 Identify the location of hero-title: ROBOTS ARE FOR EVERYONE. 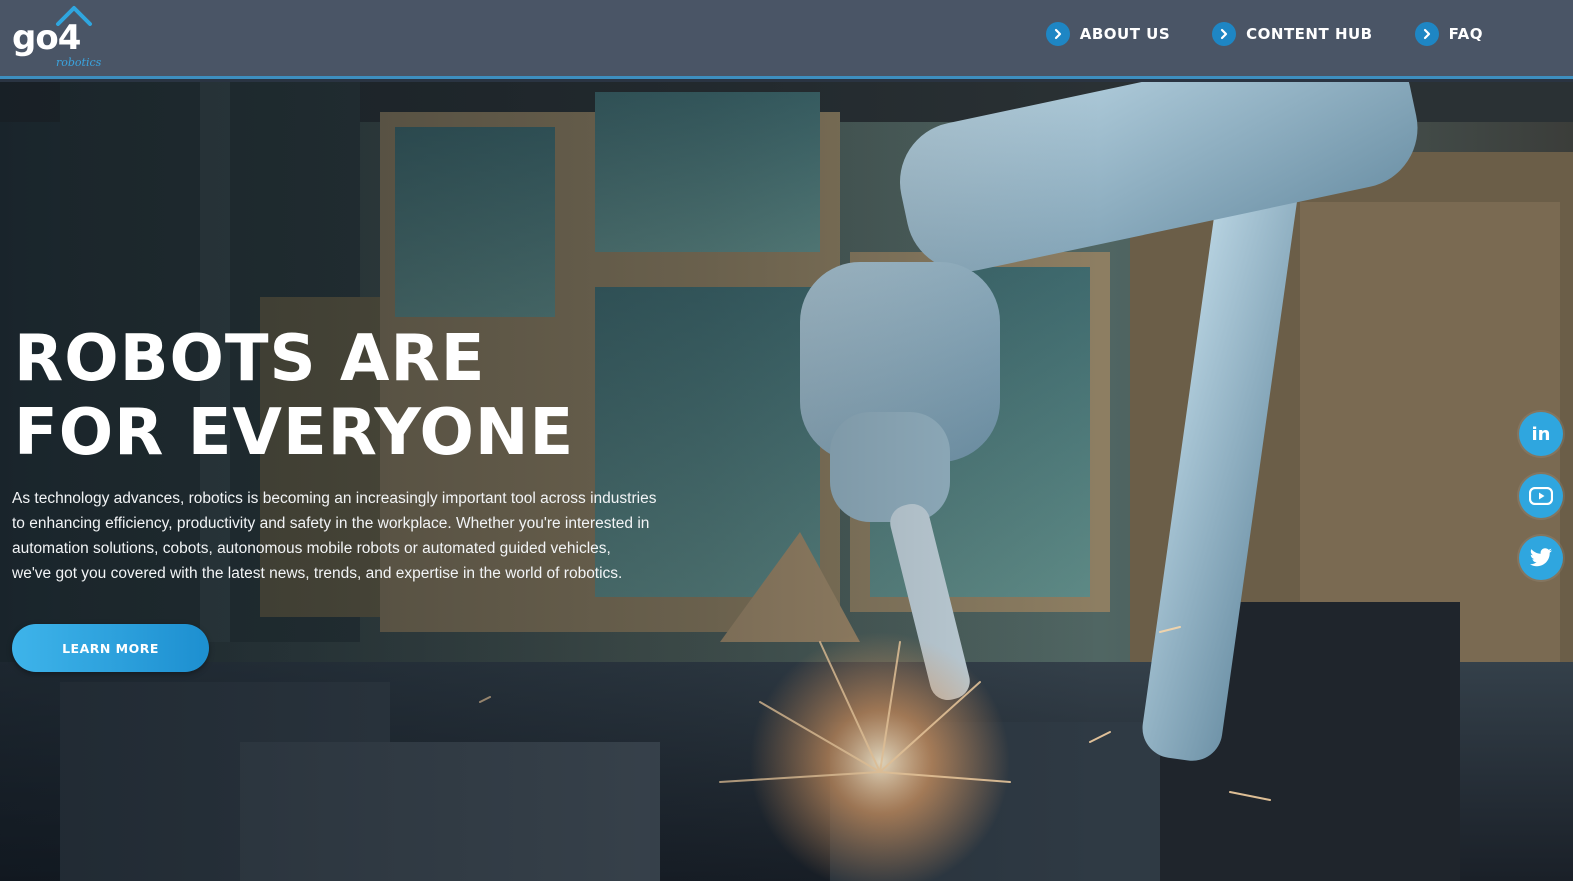
(364, 396).